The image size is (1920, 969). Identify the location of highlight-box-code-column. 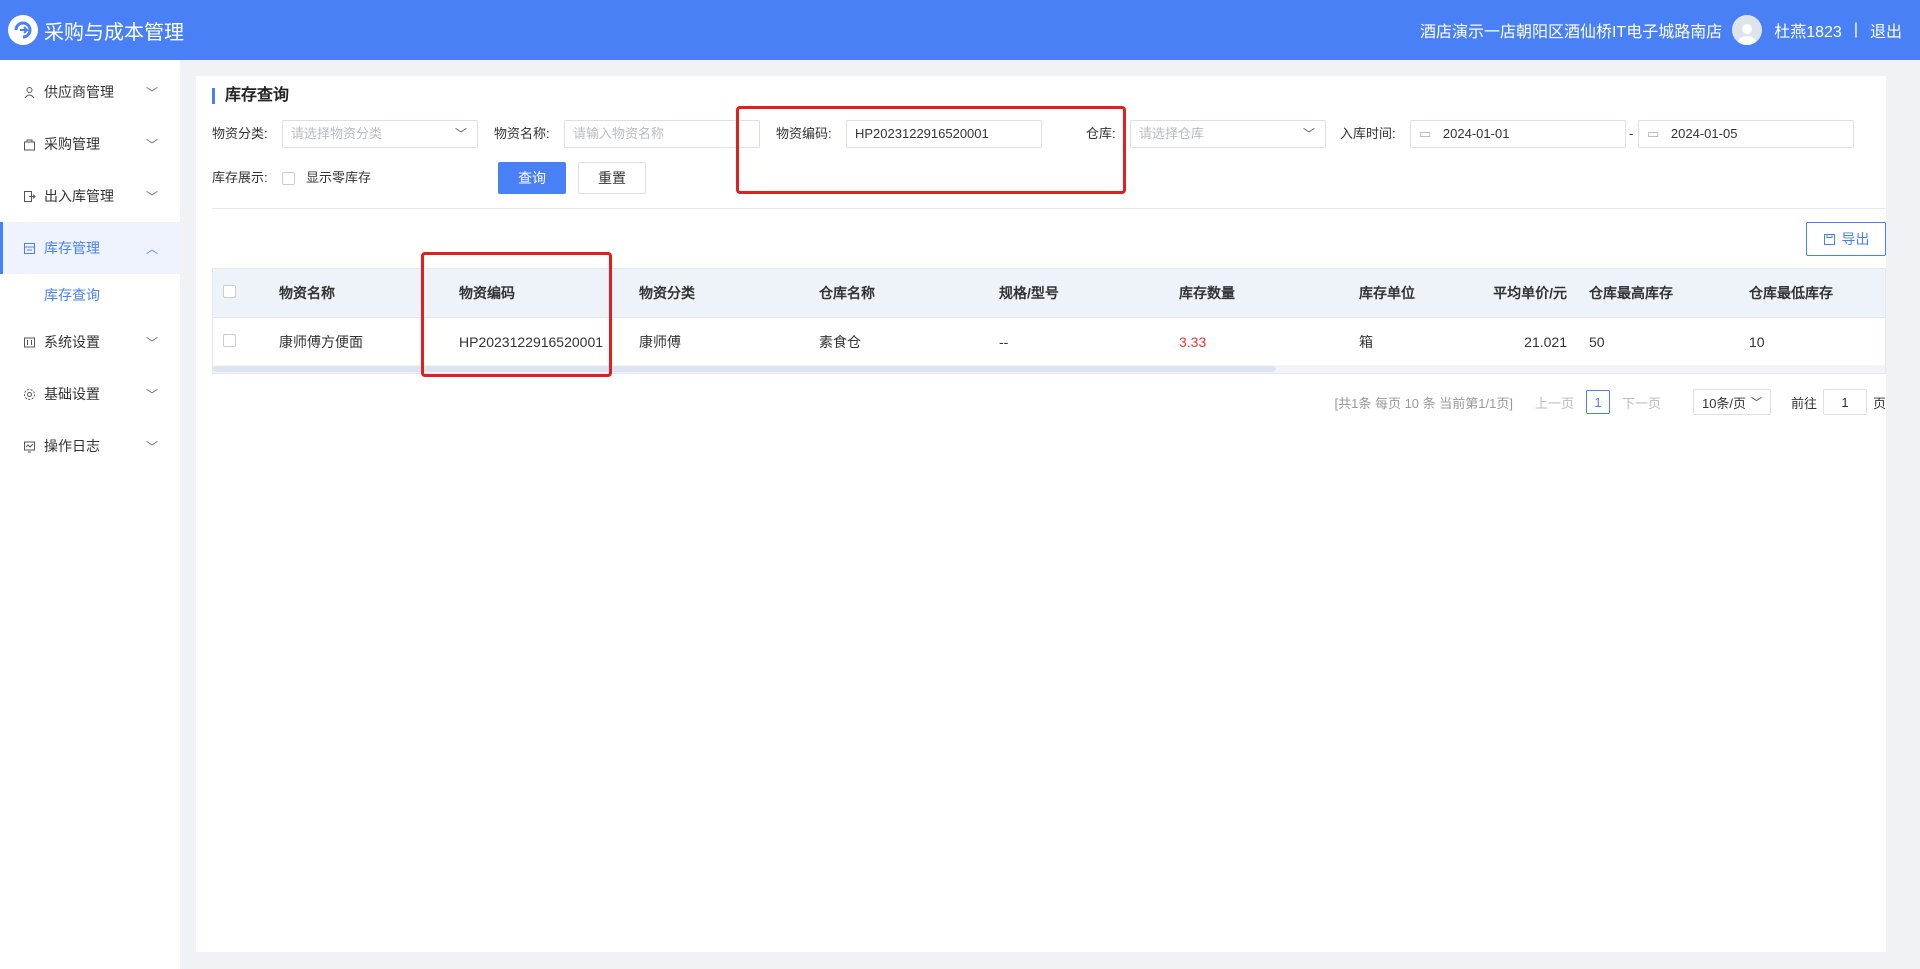
(516, 314).